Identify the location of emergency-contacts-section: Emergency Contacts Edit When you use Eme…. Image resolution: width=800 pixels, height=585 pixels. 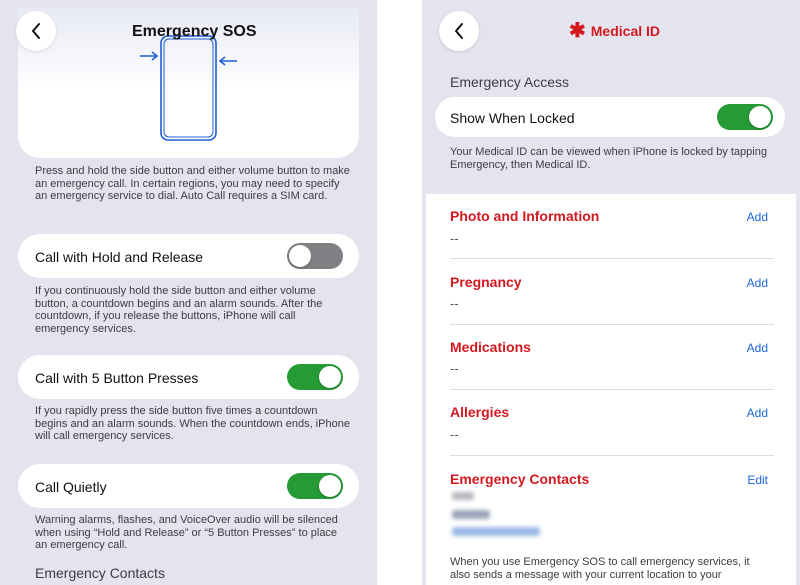
(609, 520).